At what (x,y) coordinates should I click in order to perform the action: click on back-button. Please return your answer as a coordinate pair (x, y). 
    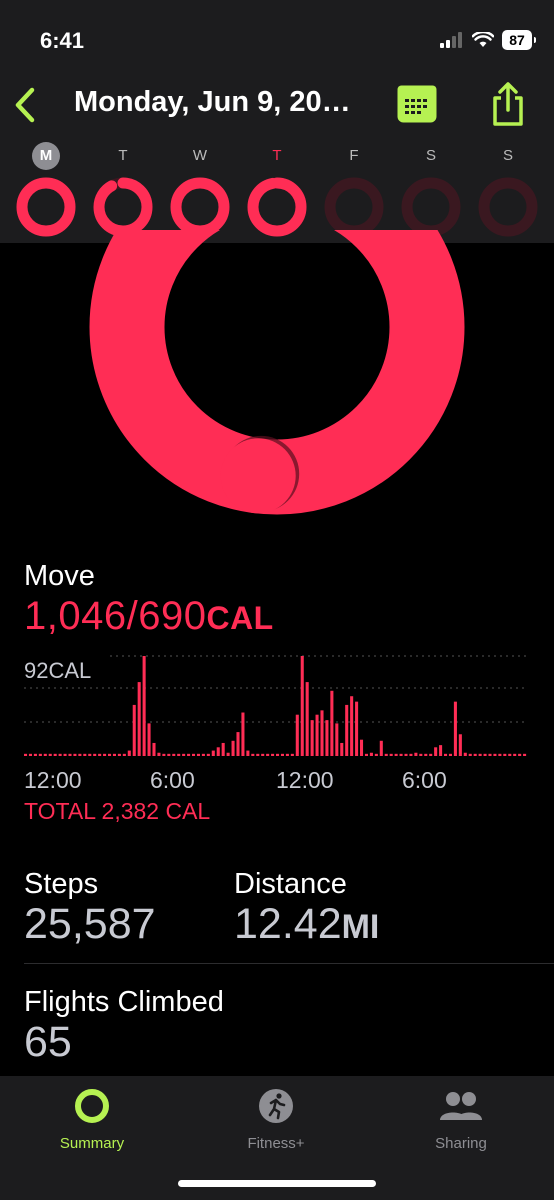
    Looking at the image, I should click on (27, 105).